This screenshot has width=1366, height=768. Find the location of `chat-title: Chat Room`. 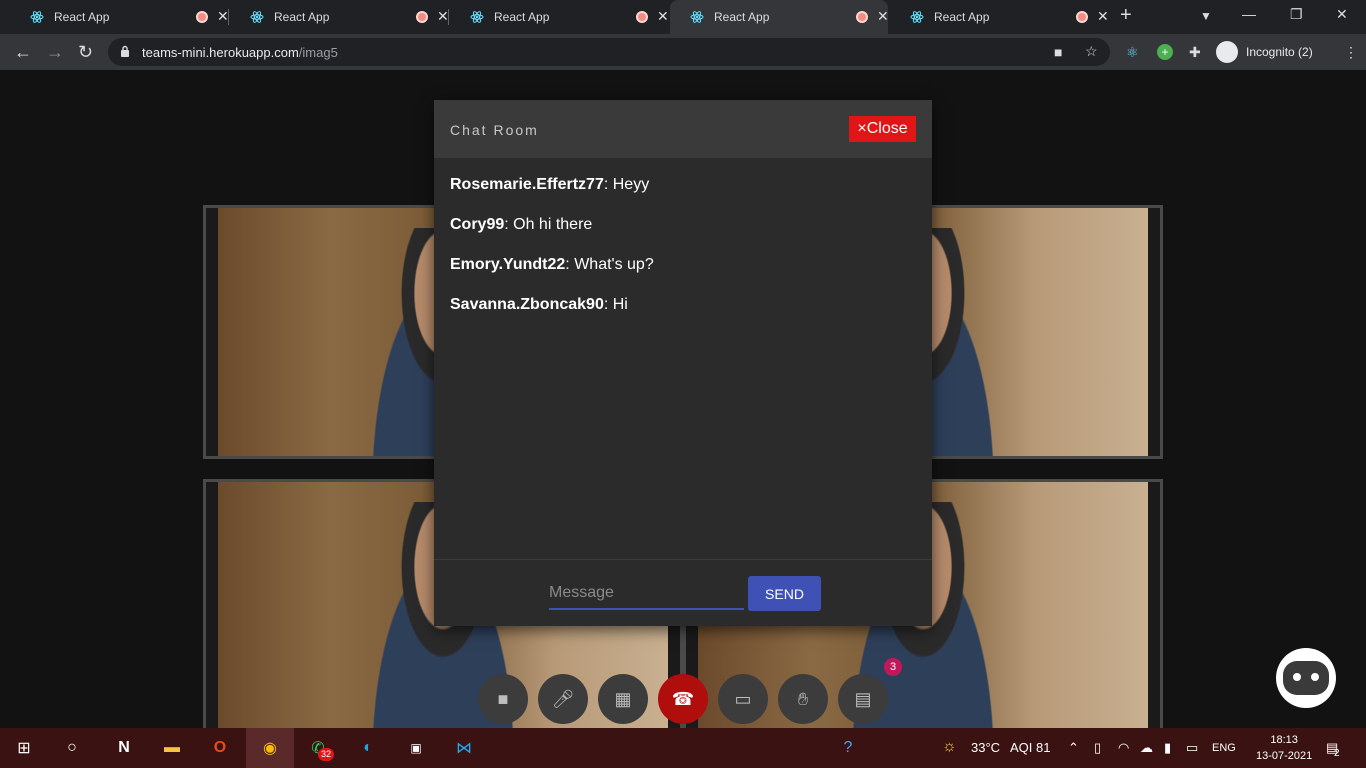

chat-title: Chat Room is located at coordinates (494, 130).